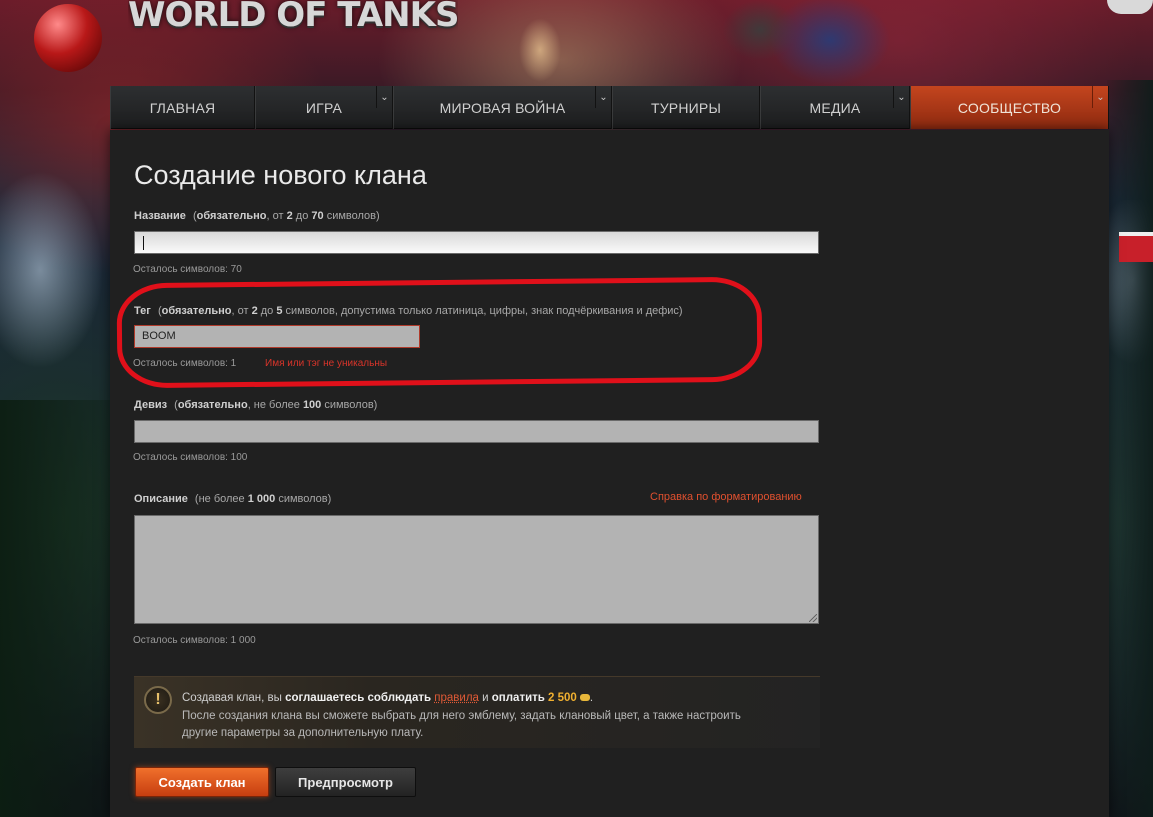 This screenshot has height=817, width=1153. I want to click on nav-item-label: СООБЩЕСТВО, so click(1009, 107).